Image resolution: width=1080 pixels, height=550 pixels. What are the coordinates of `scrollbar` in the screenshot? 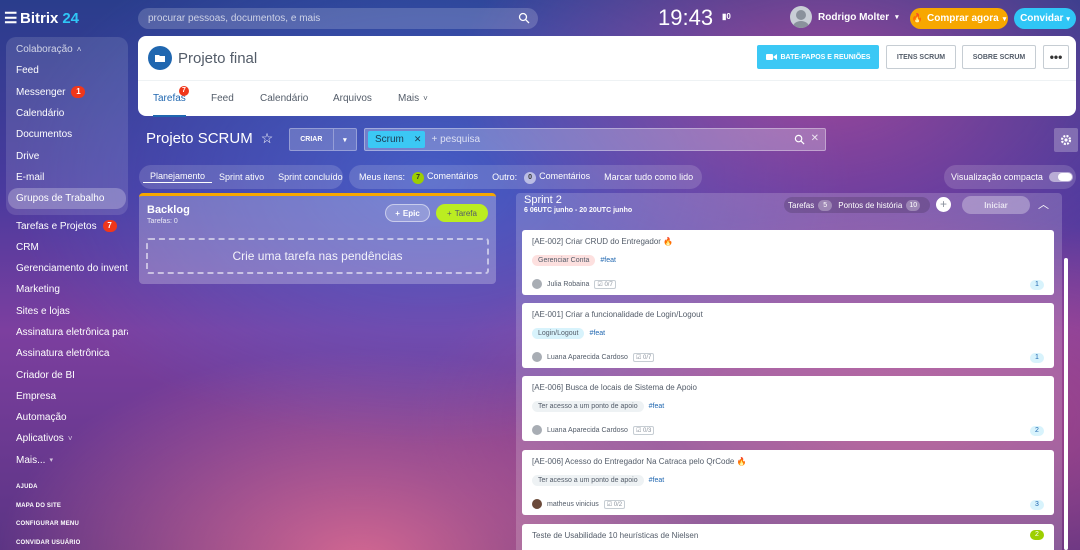 It's located at (1066, 404).